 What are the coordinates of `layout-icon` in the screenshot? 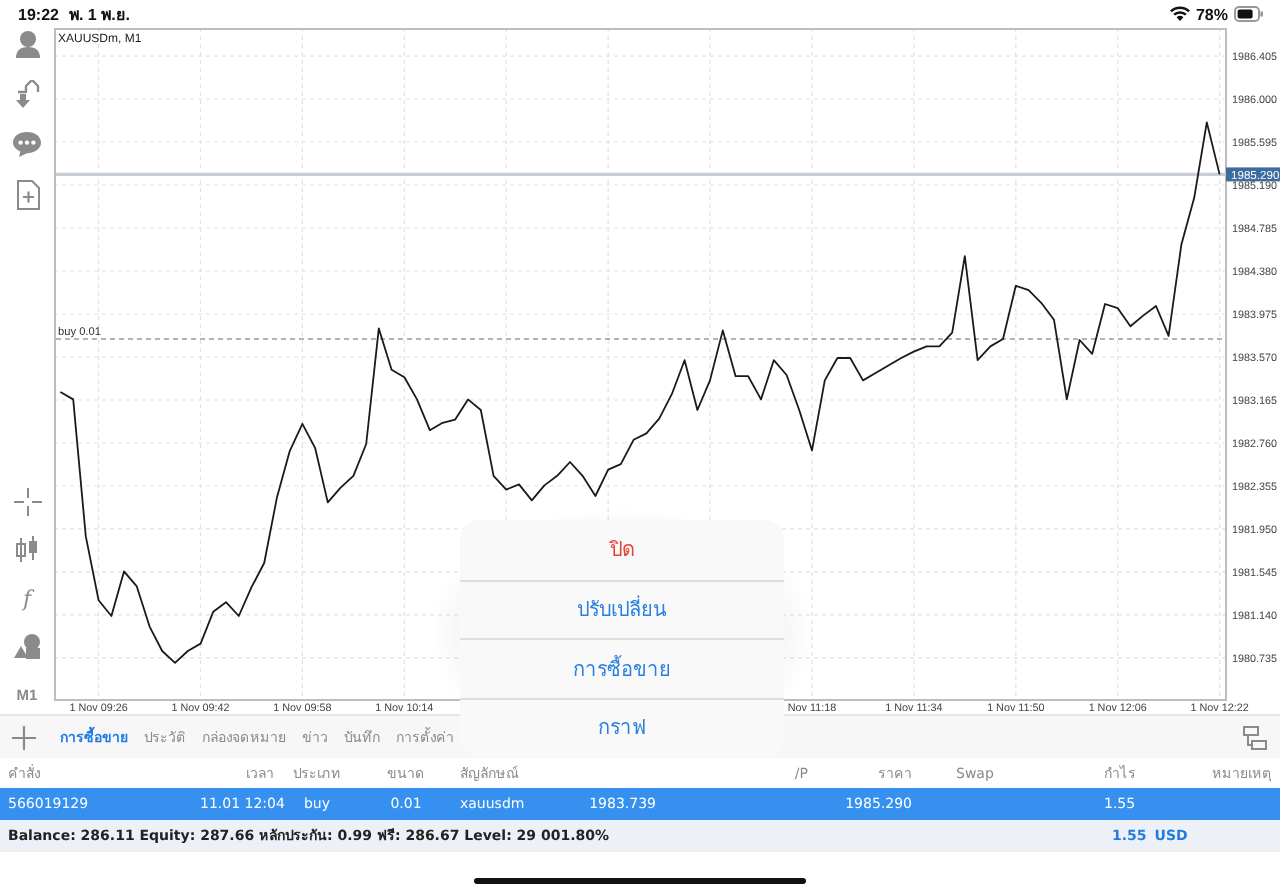 It's located at (1255, 737).